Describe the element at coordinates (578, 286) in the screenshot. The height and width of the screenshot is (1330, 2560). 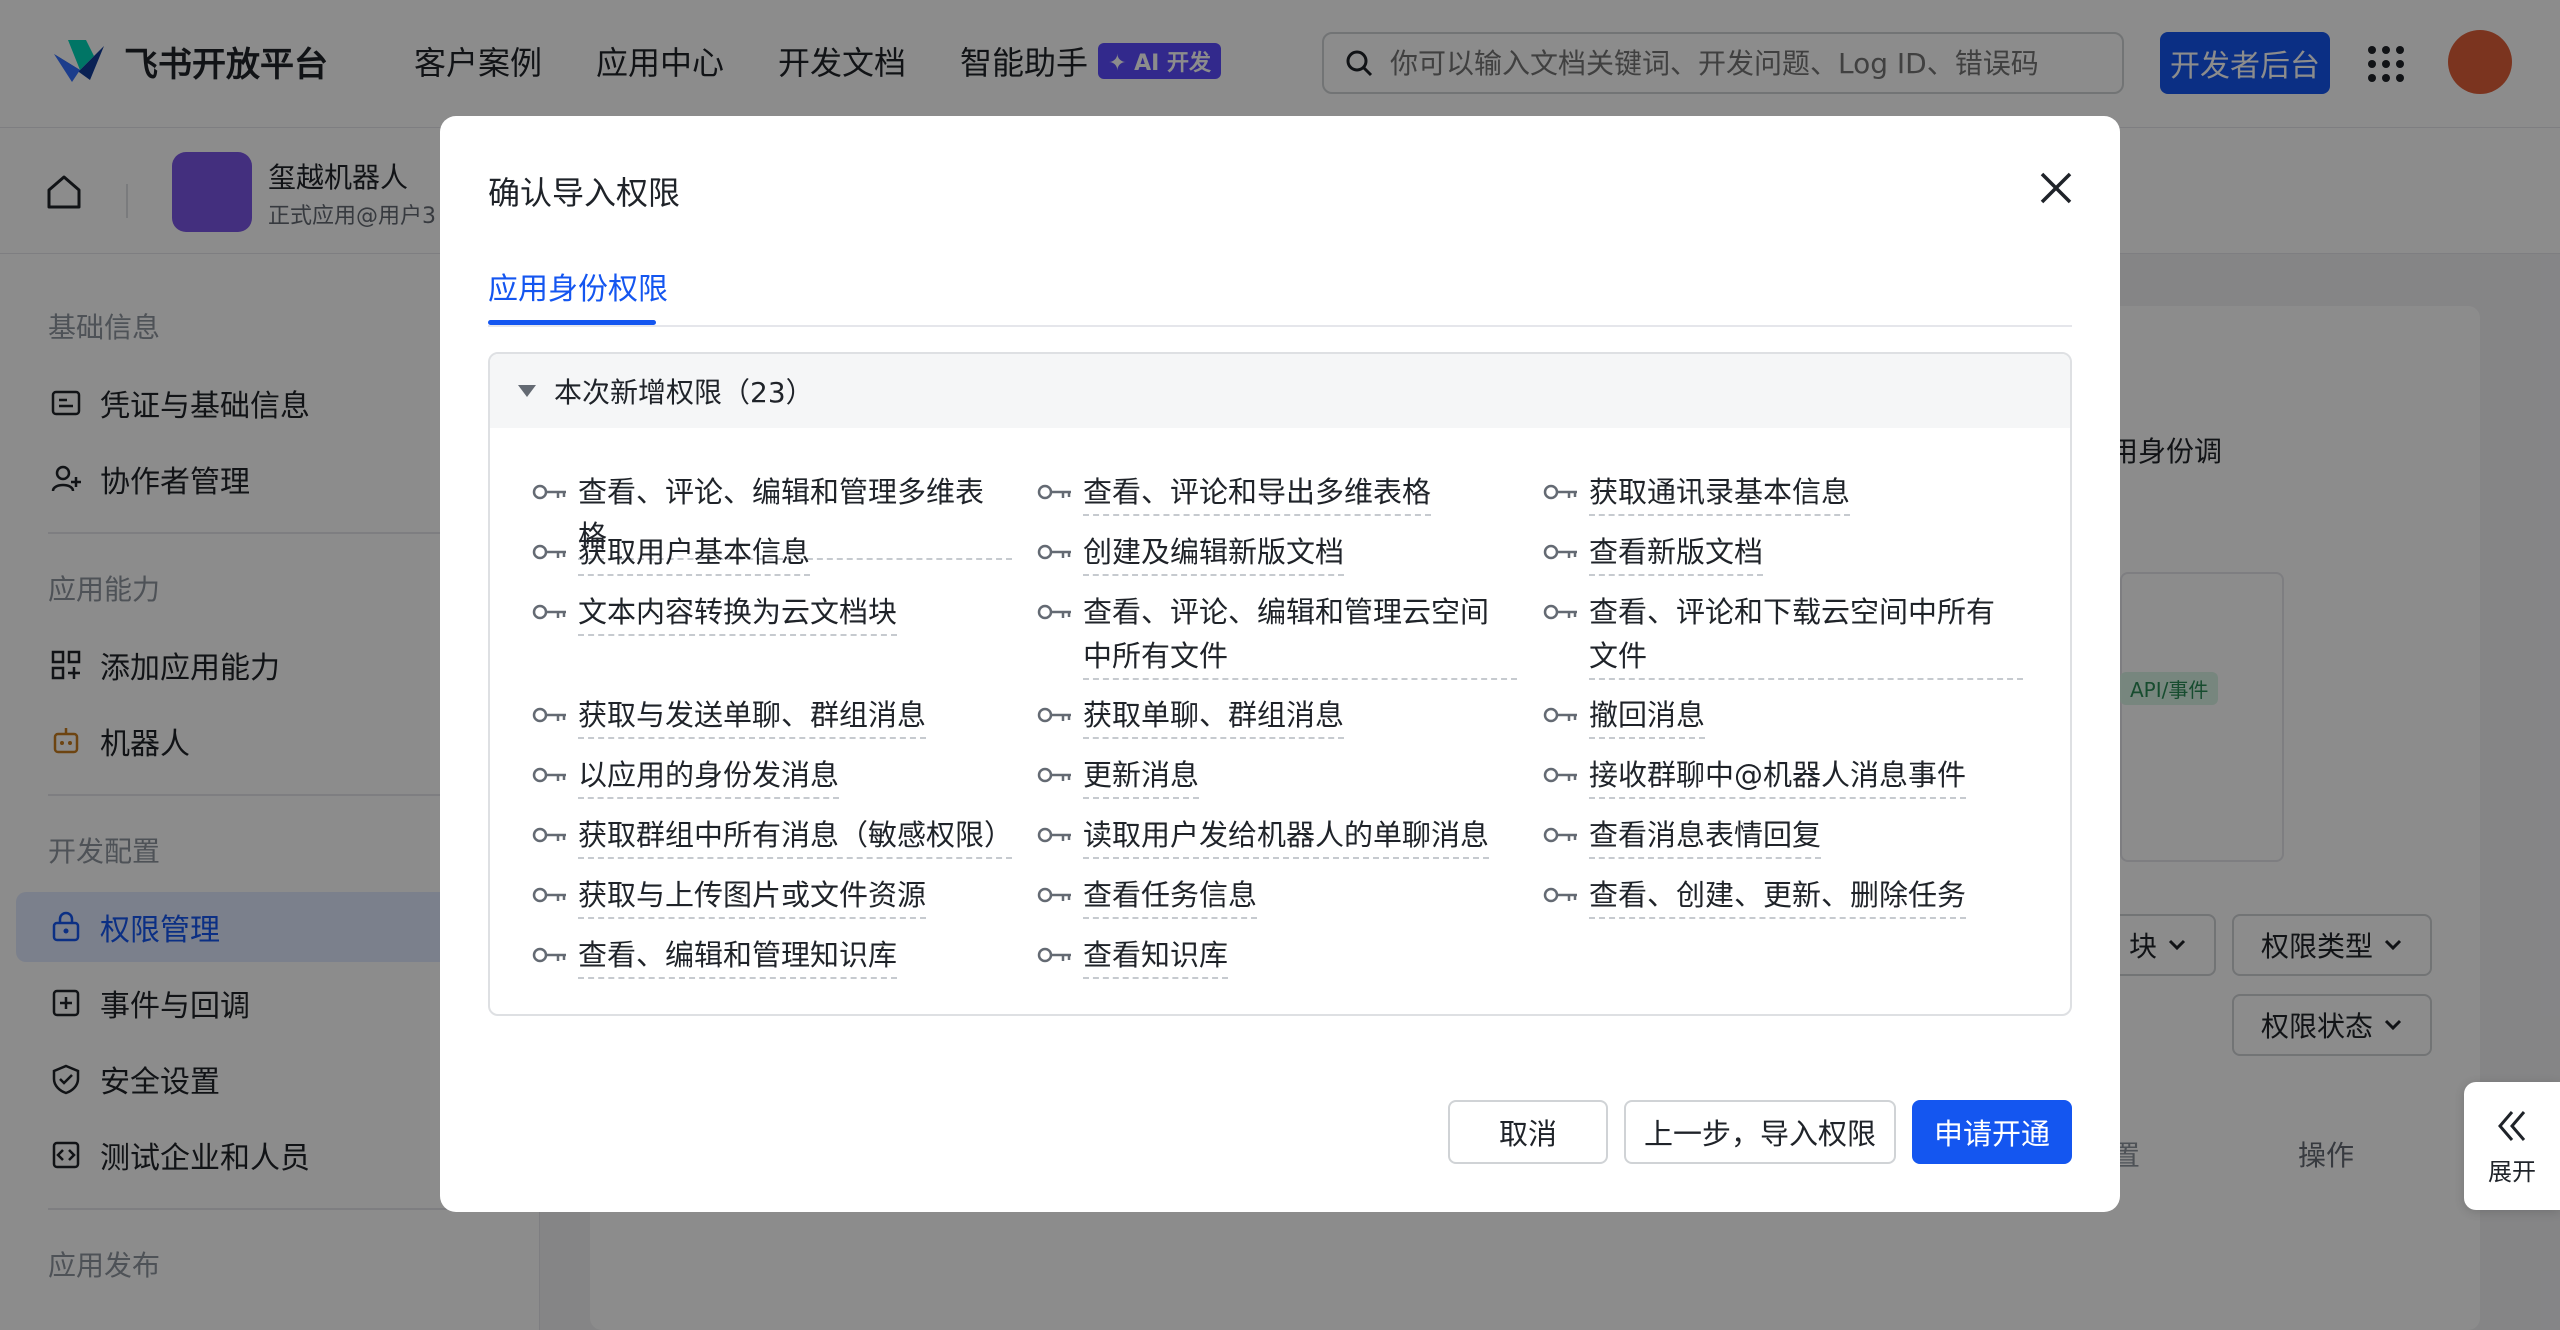
I see `tab-app-identity-permissions: 应用身份权限` at that location.